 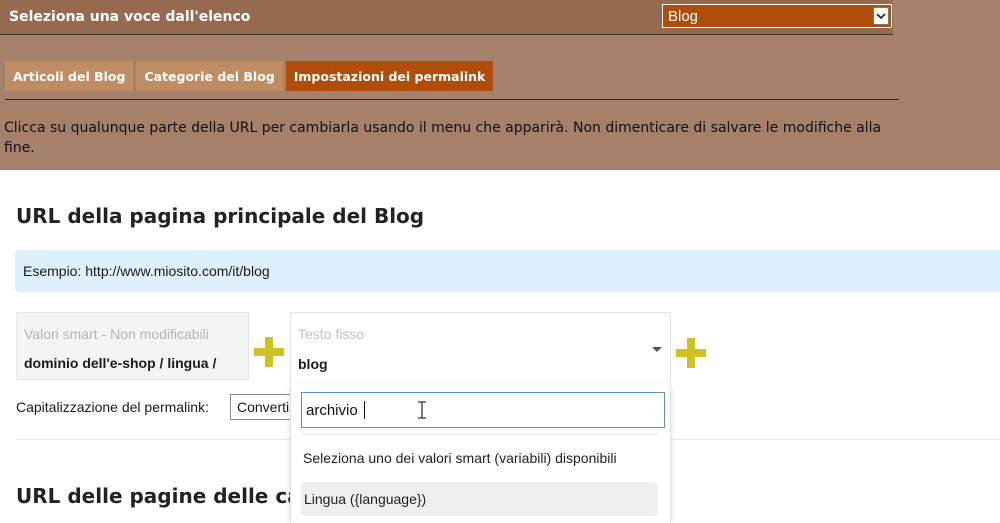 I want to click on capitalization-select-value: Converti, so click(x=263, y=407).